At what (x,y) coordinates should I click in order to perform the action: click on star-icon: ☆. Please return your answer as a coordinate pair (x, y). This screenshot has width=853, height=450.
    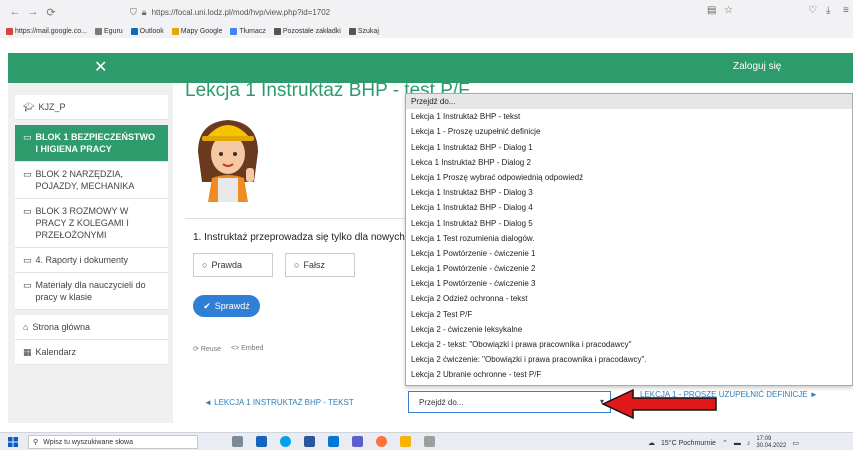
    Looking at the image, I should click on (728, 10).